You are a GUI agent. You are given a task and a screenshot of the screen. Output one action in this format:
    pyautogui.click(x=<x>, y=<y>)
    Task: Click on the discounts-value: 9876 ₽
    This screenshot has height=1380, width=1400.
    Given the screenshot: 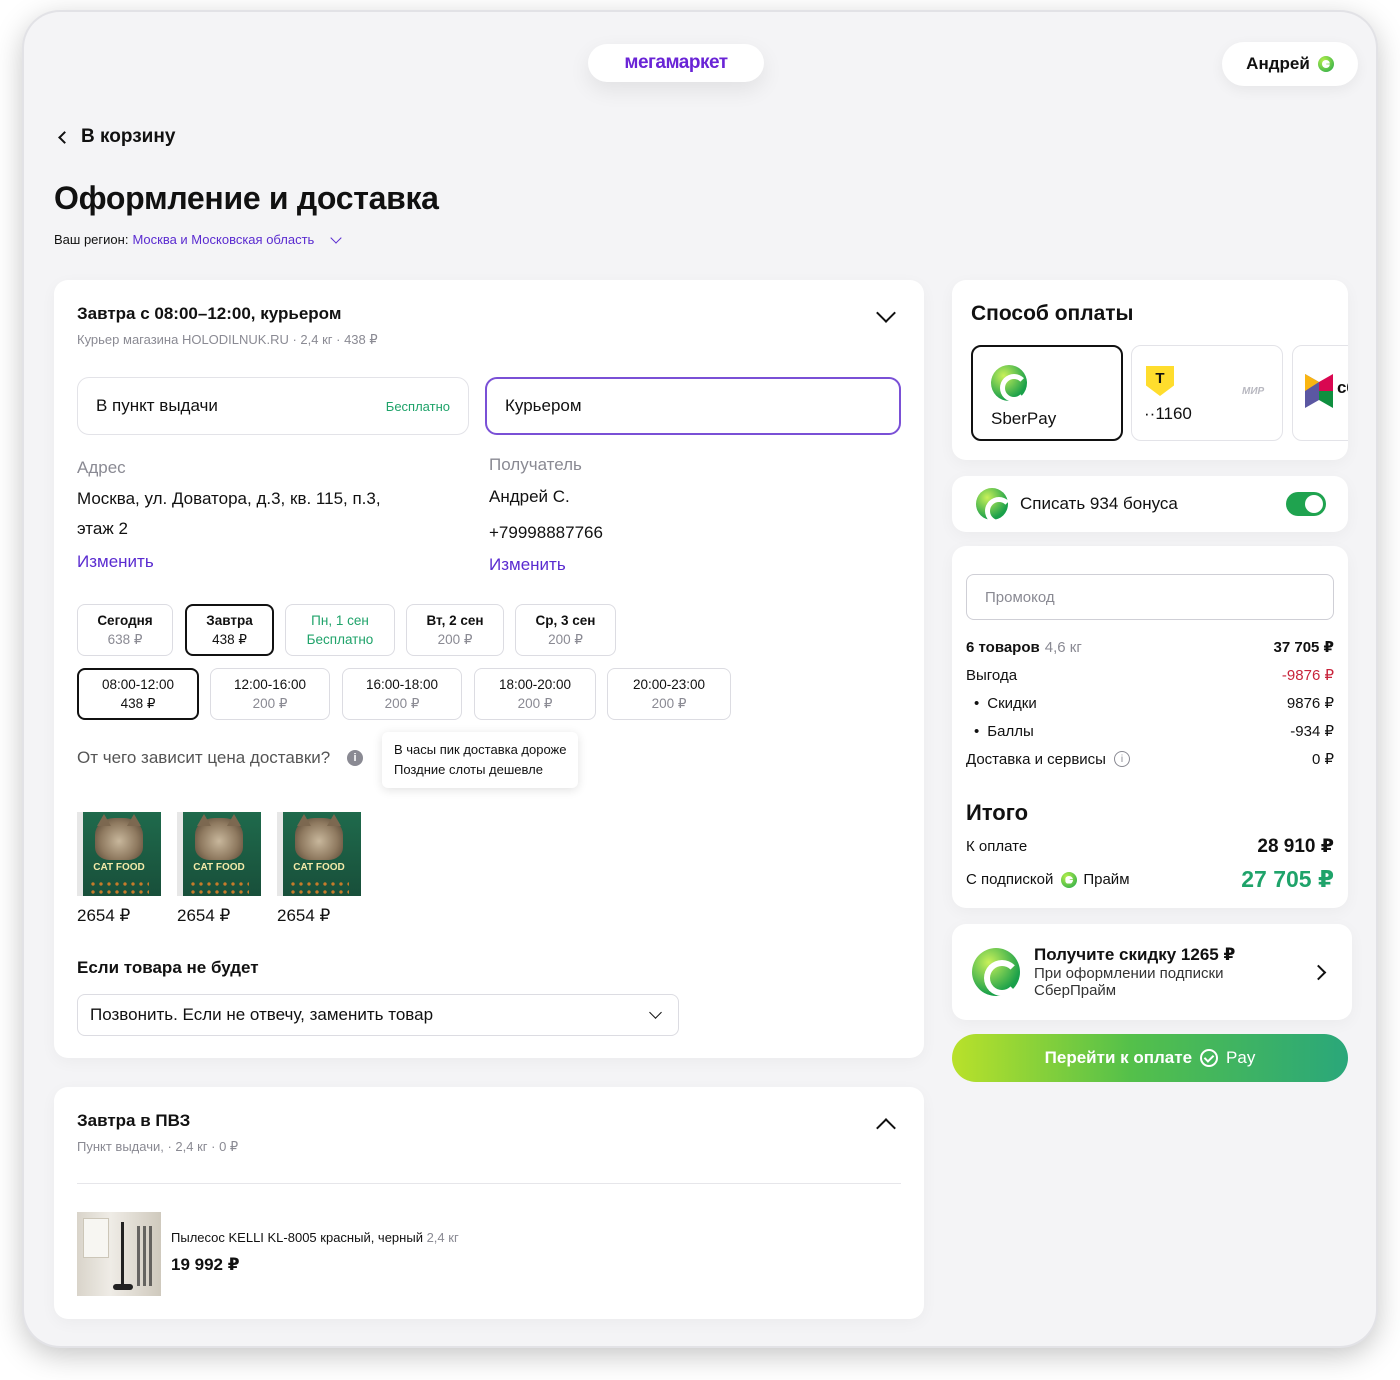 What is the action you would take?
    pyautogui.click(x=1310, y=703)
    